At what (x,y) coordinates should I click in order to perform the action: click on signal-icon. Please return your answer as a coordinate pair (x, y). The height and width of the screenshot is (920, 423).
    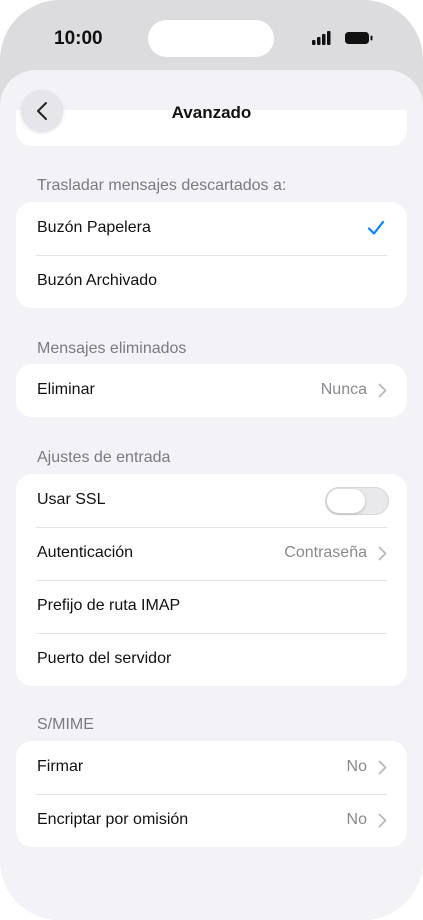
    Looking at the image, I should click on (321, 38).